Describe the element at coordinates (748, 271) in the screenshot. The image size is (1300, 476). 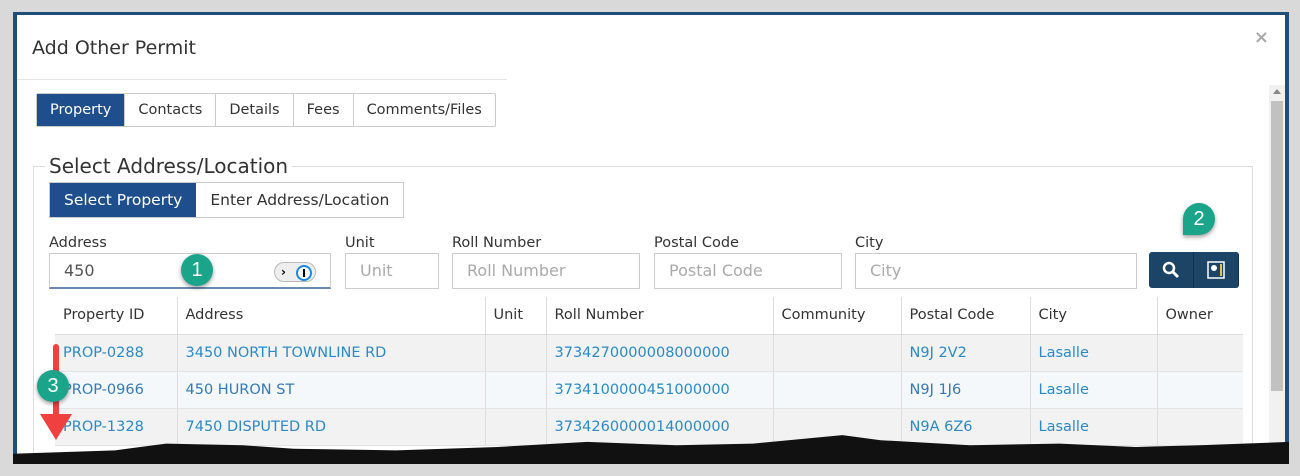
I see `postal-code-input: Postal Code` at that location.